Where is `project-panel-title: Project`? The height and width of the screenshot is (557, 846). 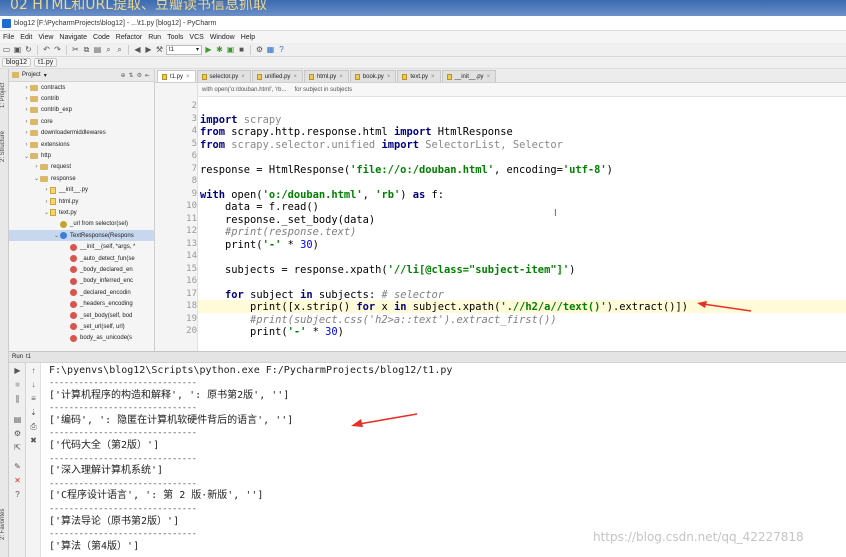 project-panel-title: Project is located at coordinates (31, 75).